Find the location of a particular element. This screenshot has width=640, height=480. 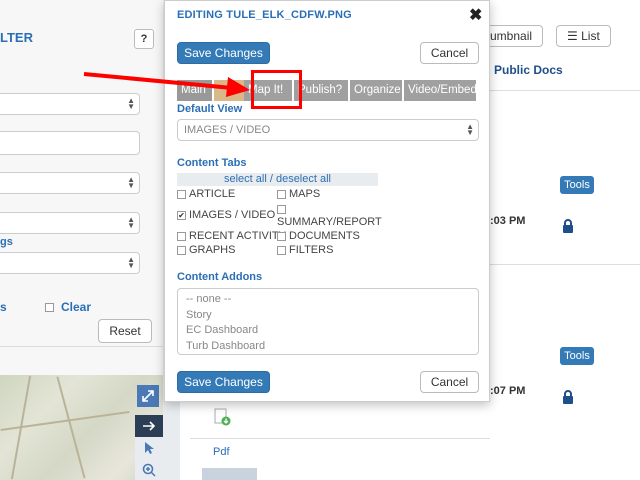

list-icon: ☰ is located at coordinates (572, 36).